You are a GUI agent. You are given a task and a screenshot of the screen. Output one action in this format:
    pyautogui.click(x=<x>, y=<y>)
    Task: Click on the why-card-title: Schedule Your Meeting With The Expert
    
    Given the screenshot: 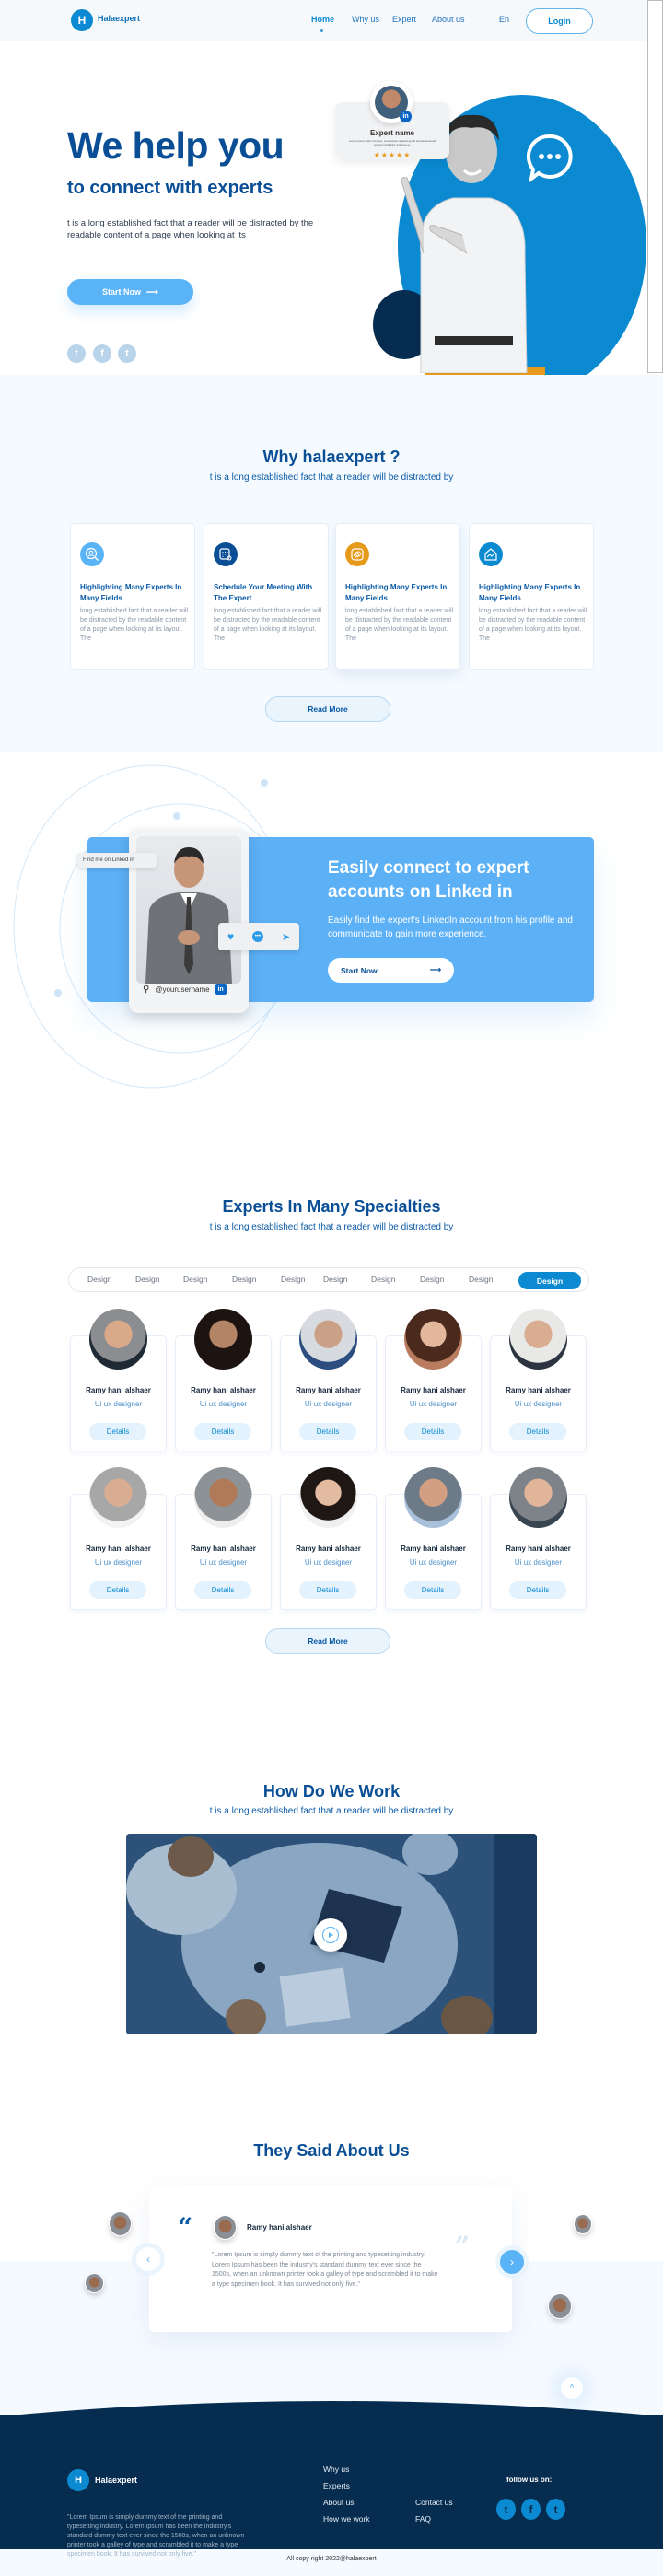 What is the action you would take?
    pyautogui.click(x=263, y=592)
    